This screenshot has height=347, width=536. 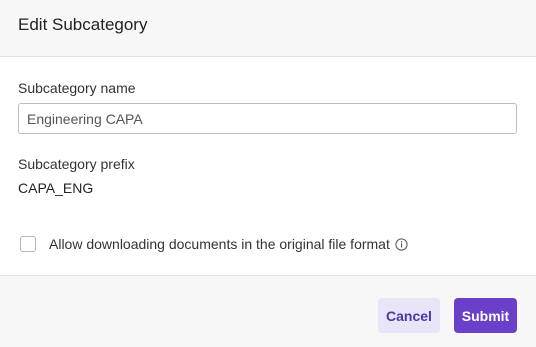 What do you see at coordinates (485, 315) in the screenshot?
I see `submit-button: Submit` at bounding box center [485, 315].